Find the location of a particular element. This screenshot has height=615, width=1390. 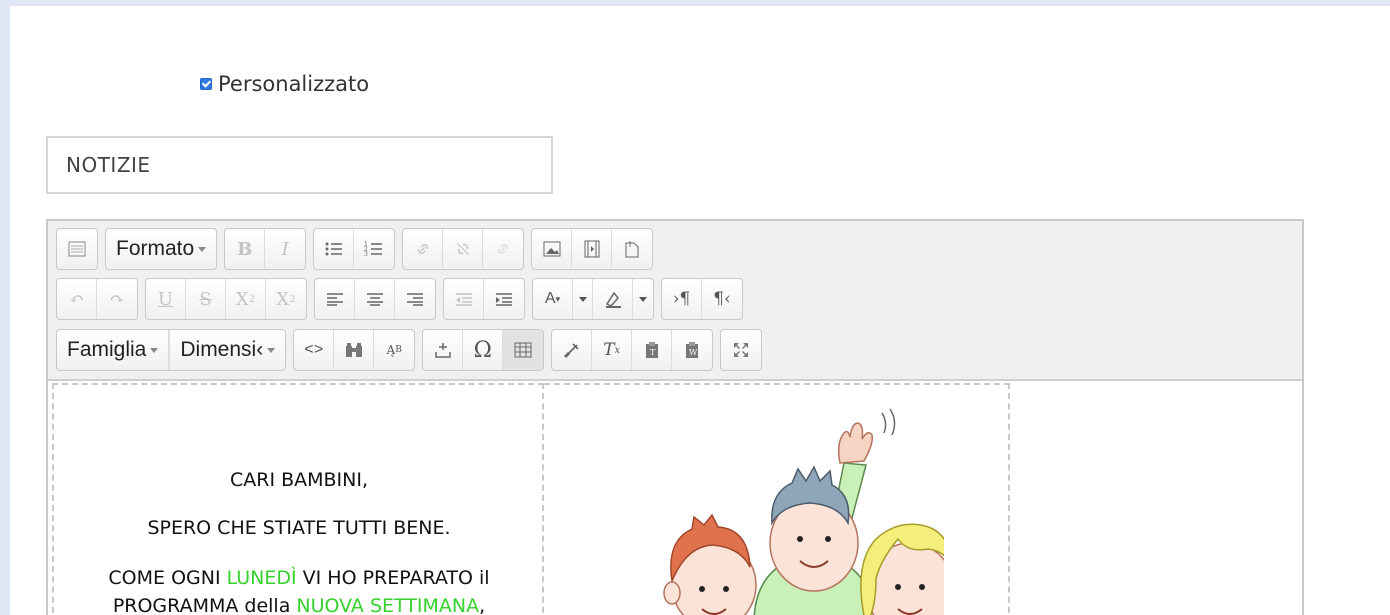

text-color-icon: A ▾ is located at coordinates (553, 299).